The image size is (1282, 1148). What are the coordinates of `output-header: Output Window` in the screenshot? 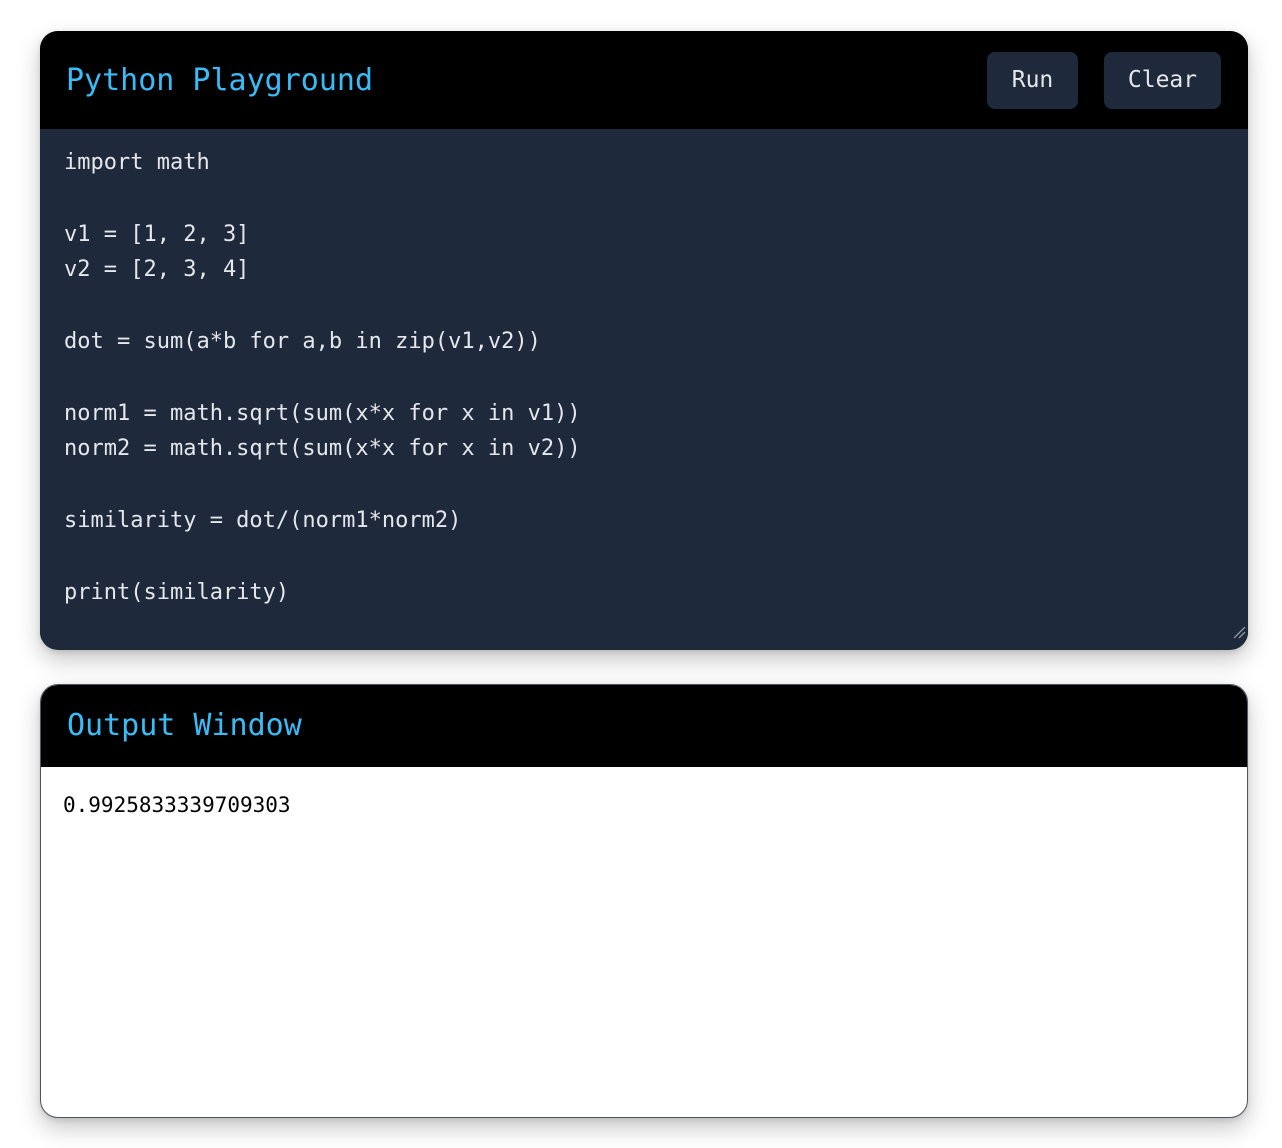 It's located at (644, 726).